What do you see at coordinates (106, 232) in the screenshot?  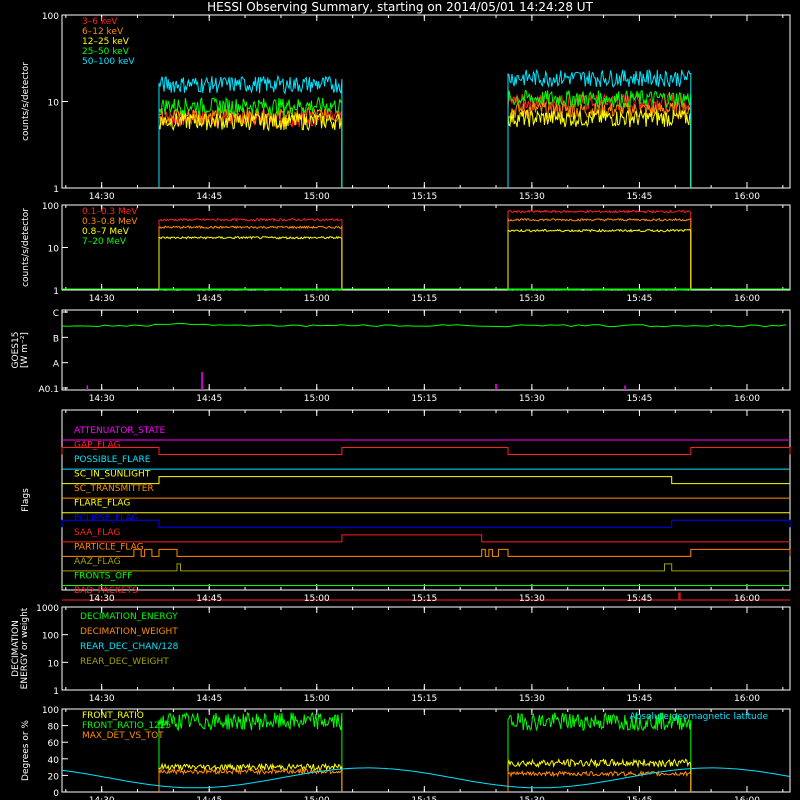 I see `legend-entry: 0.8–7 MeV` at bounding box center [106, 232].